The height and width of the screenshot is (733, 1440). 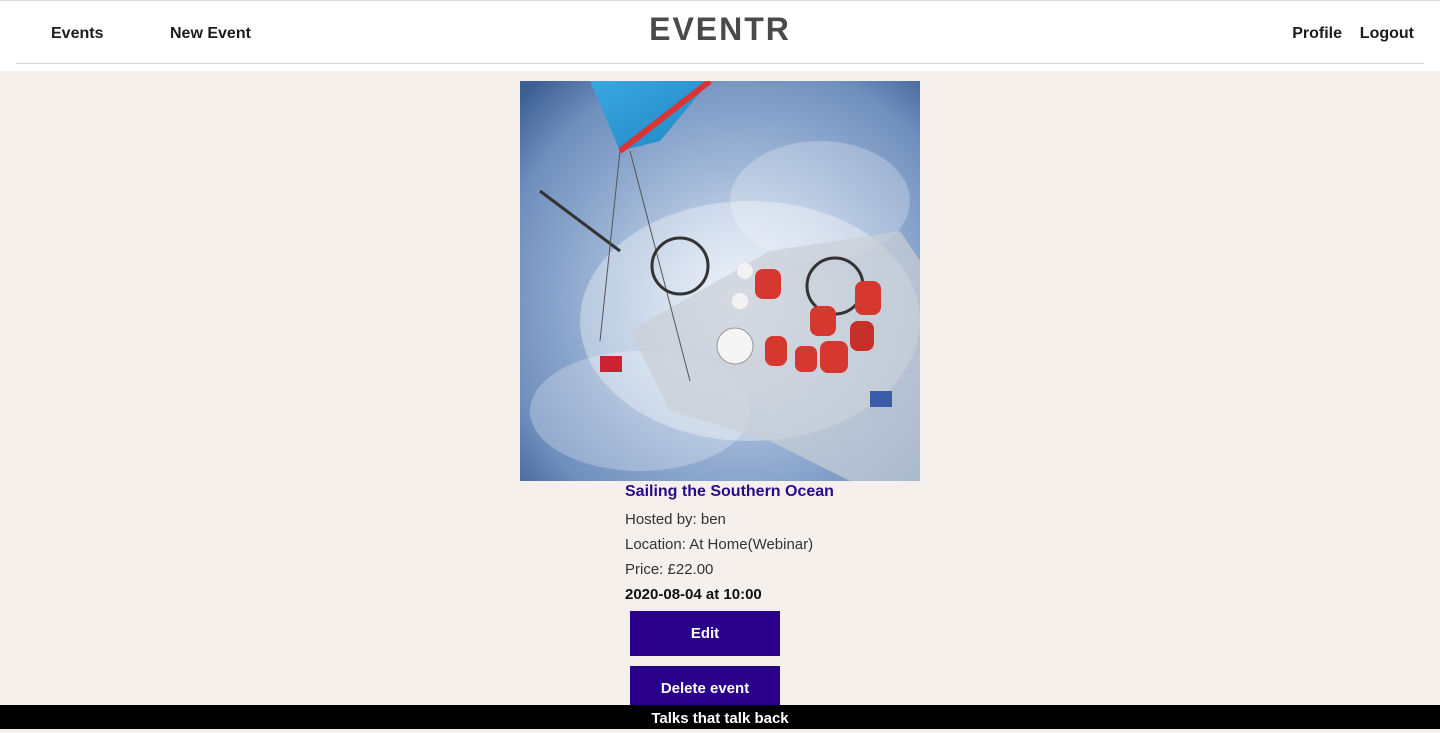 I want to click on nav-profile-link: Profile, so click(x=1317, y=34).